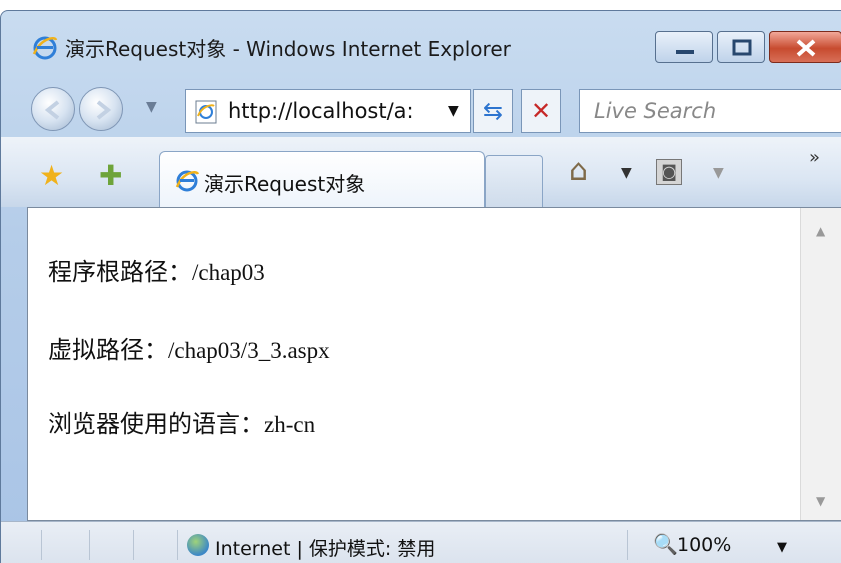 This screenshot has height=563, width=841. I want to click on search-box: Live Search, so click(710, 111).